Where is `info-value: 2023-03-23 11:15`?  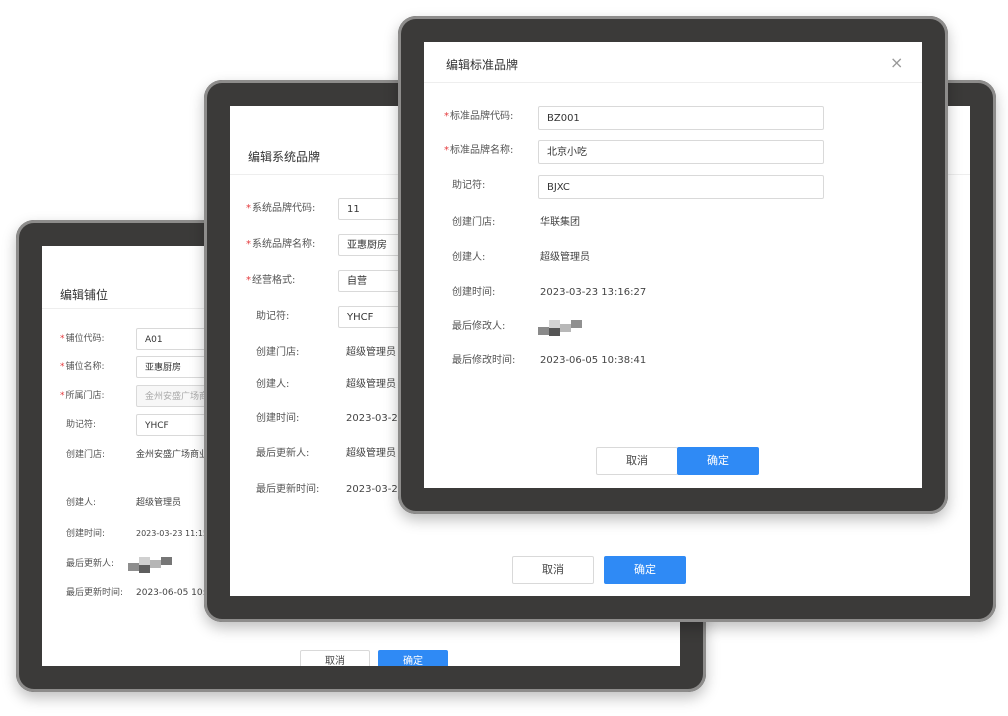 info-value: 2023-03-23 11:15 is located at coordinates (172, 533).